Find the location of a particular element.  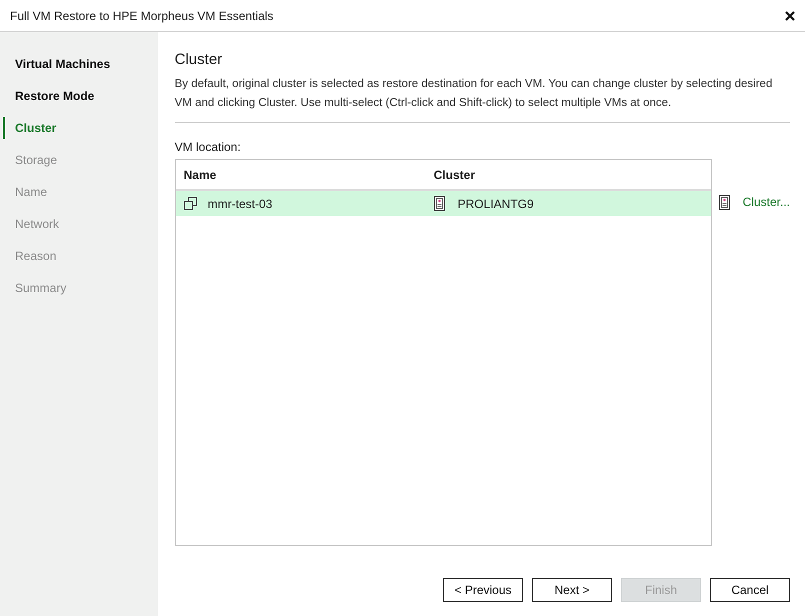

sidebar-step: Virtual Machines is located at coordinates (62, 64).